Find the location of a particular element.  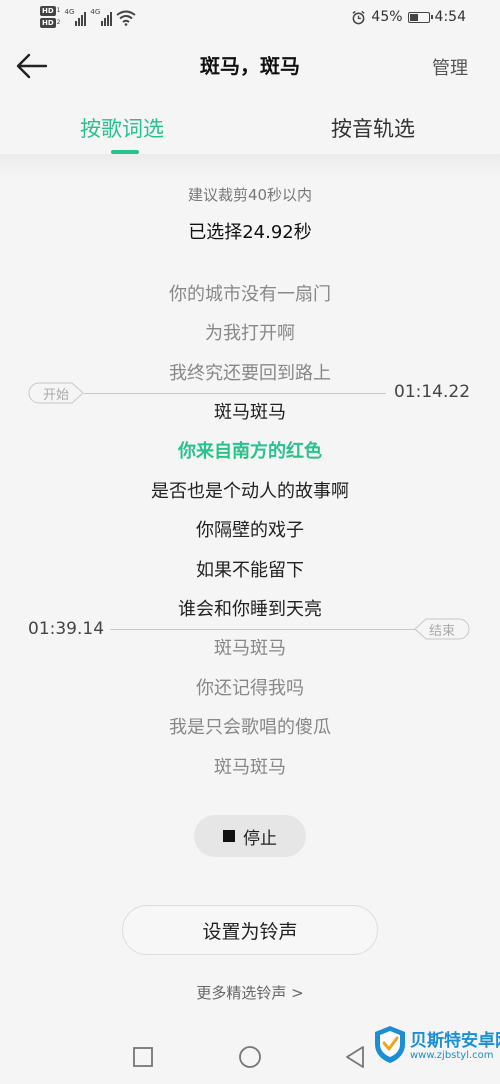

tab-by-track: 按音轨选 is located at coordinates (373, 128).